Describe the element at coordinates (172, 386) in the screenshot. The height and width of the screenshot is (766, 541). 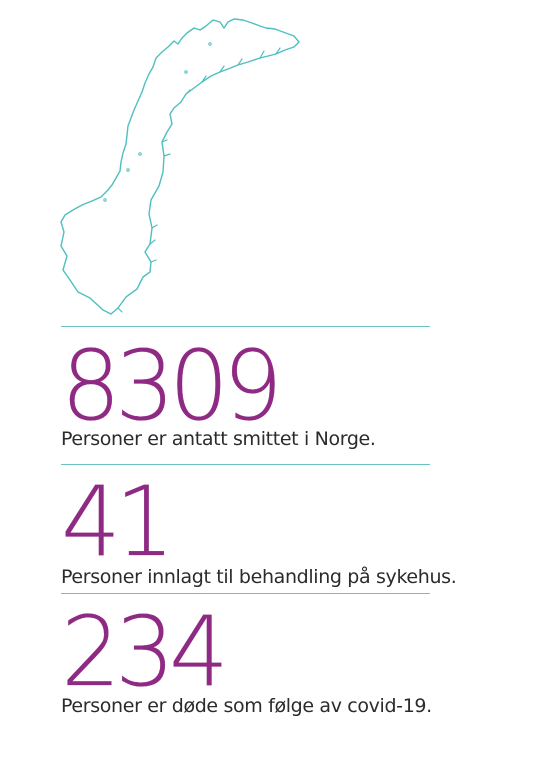
I see `infected-count: 8309` at that location.